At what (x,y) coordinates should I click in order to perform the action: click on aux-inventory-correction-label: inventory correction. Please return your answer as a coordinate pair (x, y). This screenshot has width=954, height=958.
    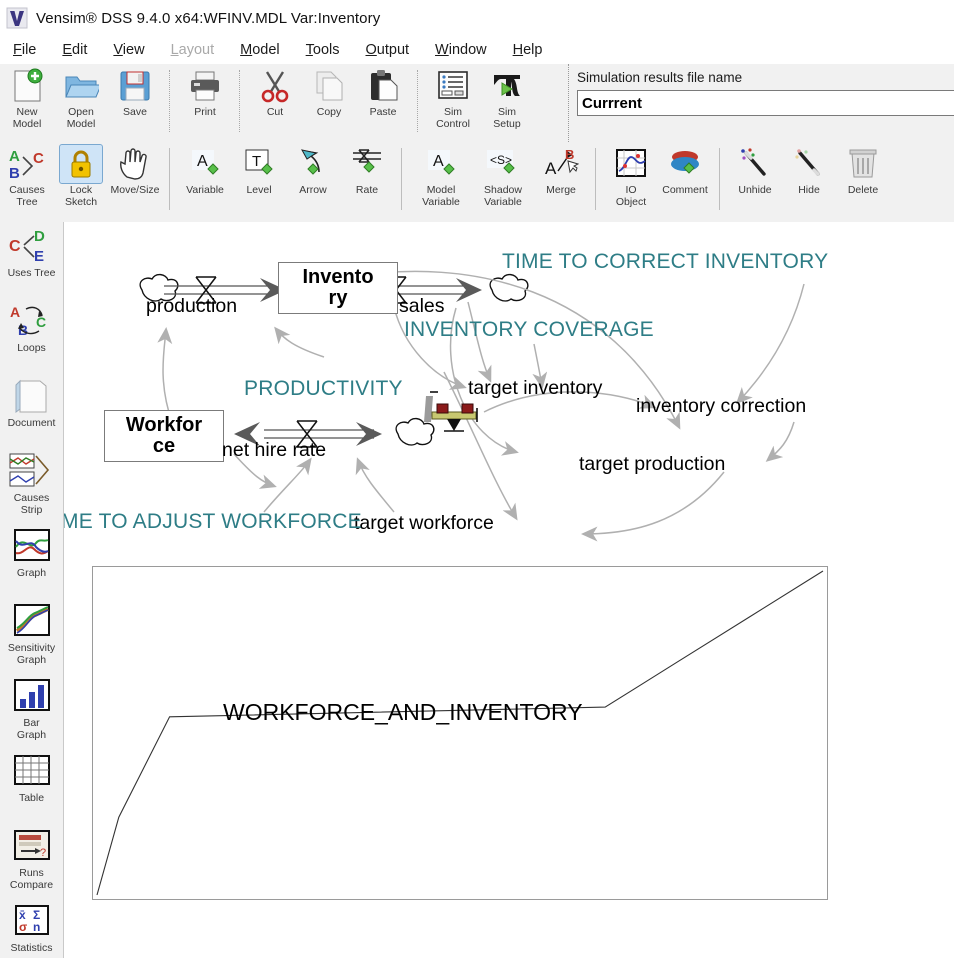
    Looking at the image, I should click on (721, 406).